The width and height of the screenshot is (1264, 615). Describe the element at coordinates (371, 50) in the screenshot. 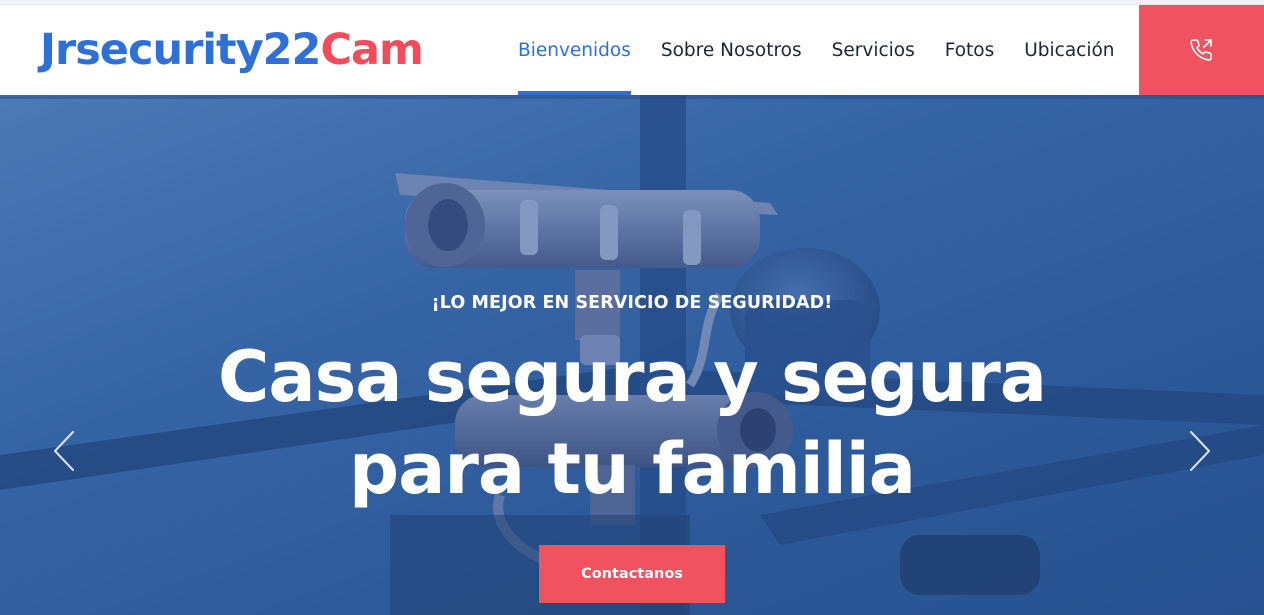

I see `brand-name-part2: Cam` at that location.